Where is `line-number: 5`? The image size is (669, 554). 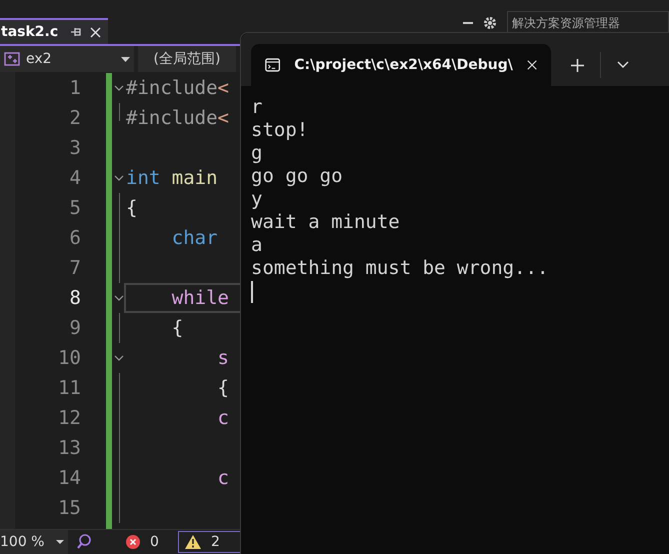 line-number: 5 is located at coordinates (75, 208).